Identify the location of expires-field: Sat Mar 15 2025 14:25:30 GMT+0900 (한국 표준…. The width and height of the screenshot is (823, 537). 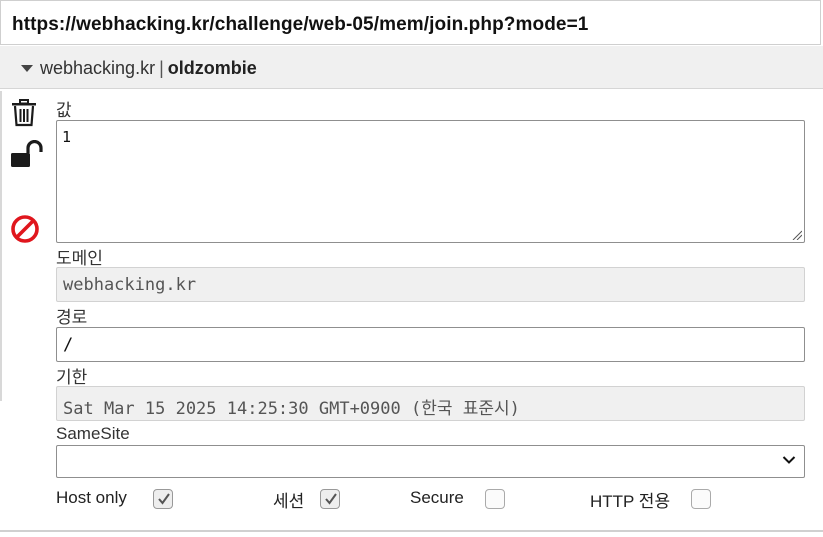
(430, 403).